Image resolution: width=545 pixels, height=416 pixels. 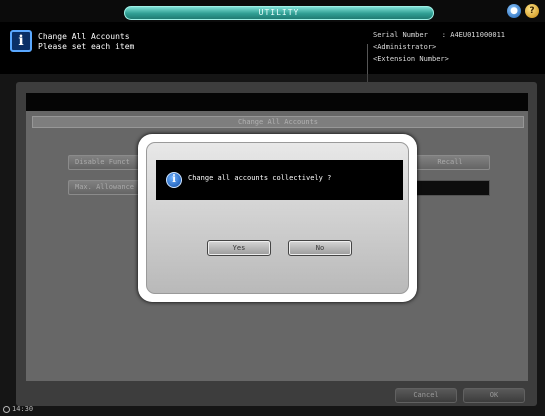 I want to click on utility-tab: UTILITY, so click(x=279, y=13).